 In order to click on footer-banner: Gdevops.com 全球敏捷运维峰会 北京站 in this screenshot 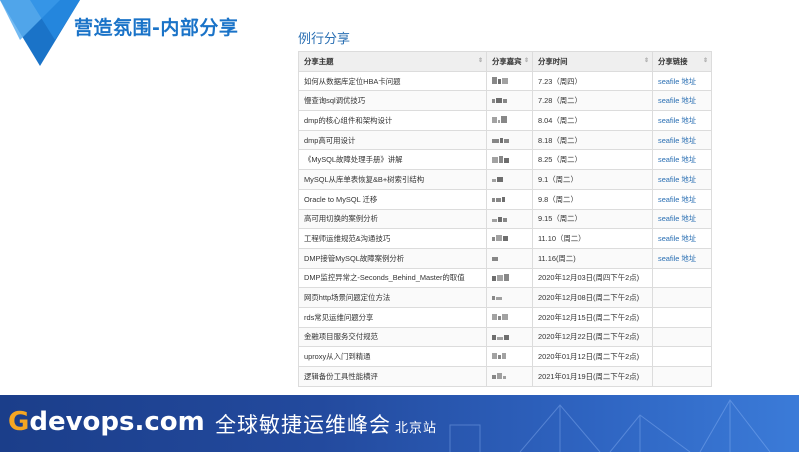, I will do `click(399, 423)`.